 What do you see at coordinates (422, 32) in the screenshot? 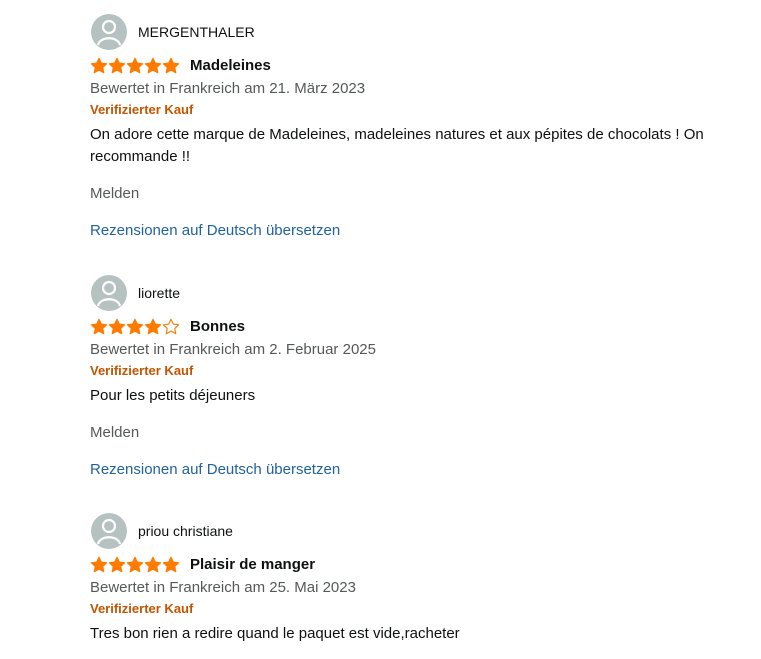
I see `reviewer-profile: MERGENTHALER` at bounding box center [422, 32].